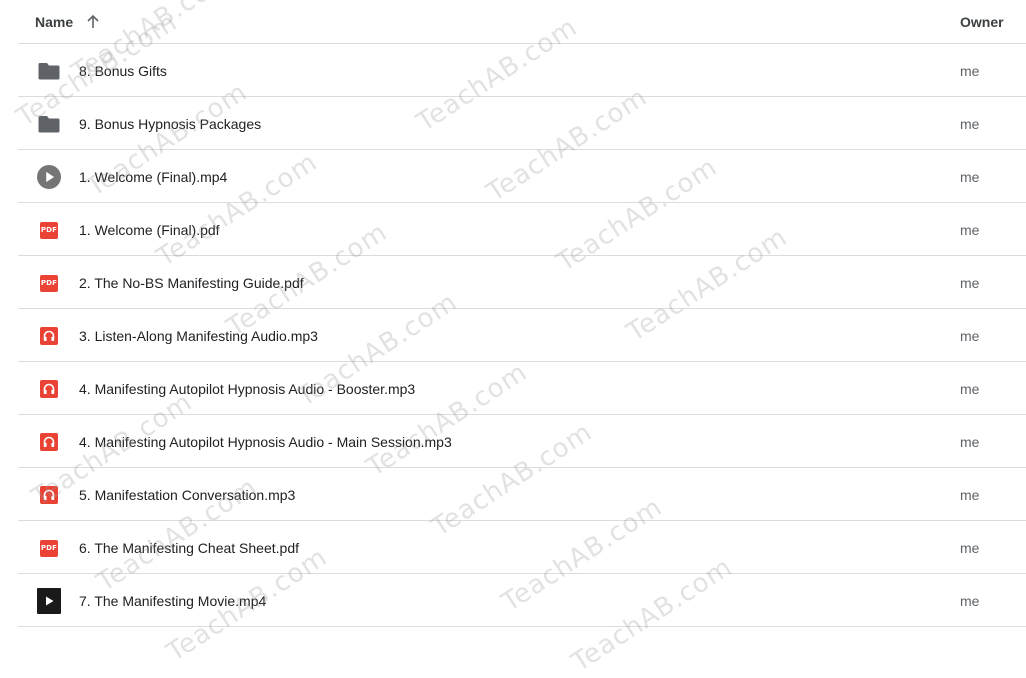 The image size is (1026, 678). What do you see at coordinates (54, 22) in the screenshot?
I see `name-column-label: Name` at bounding box center [54, 22].